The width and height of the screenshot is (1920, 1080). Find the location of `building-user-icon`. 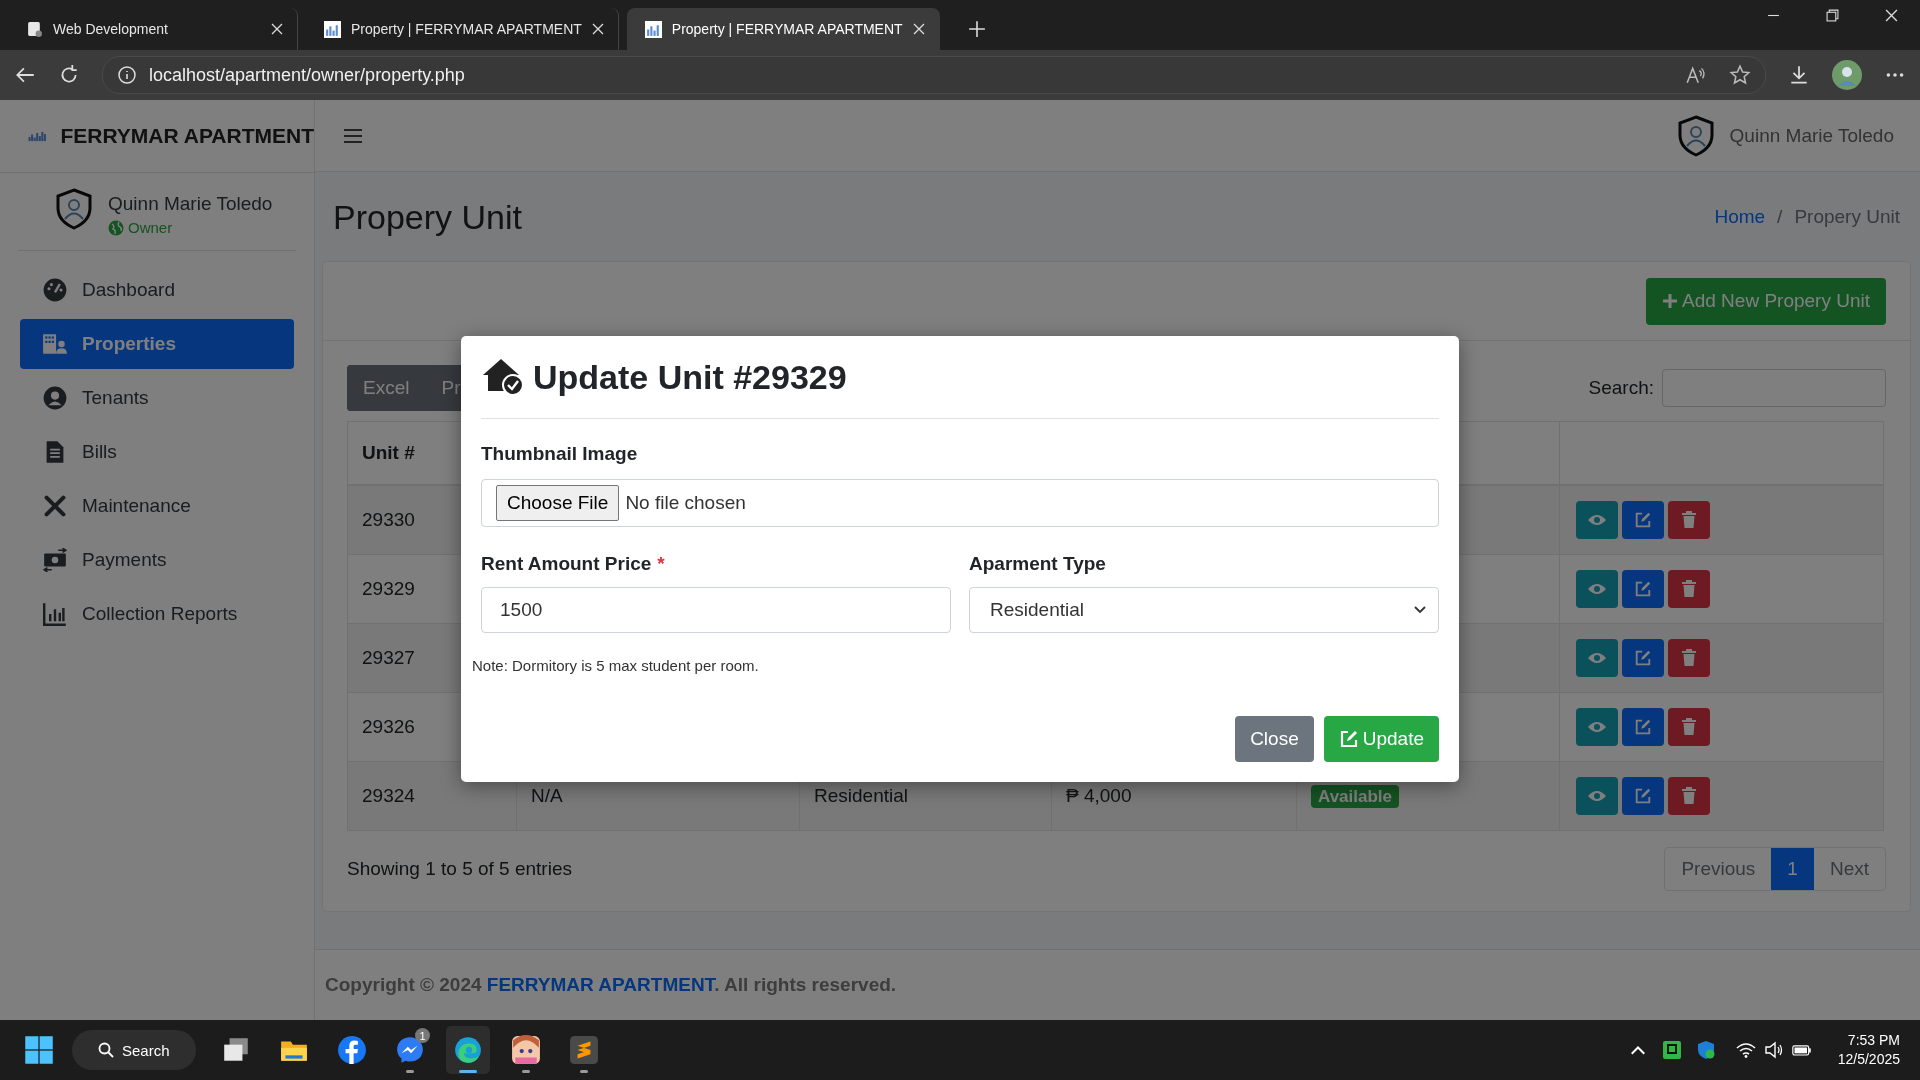

building-user-icon is located at coordinates (55, 344).